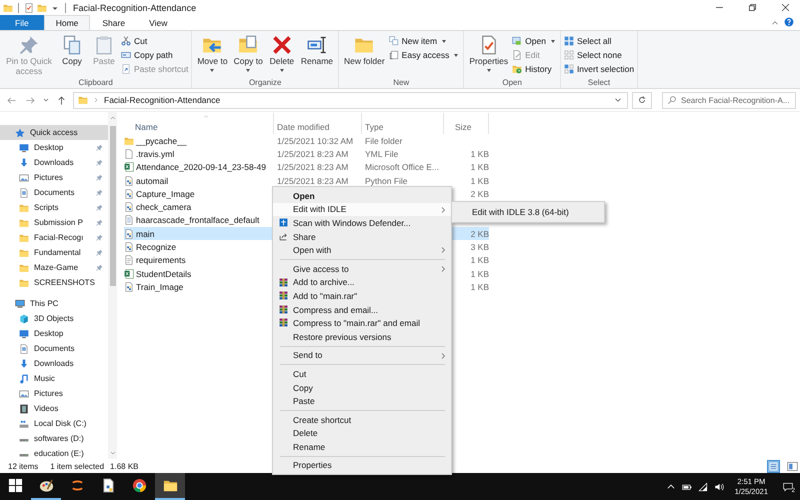  I want to click on left-arrow-icon, so click(11, 100).